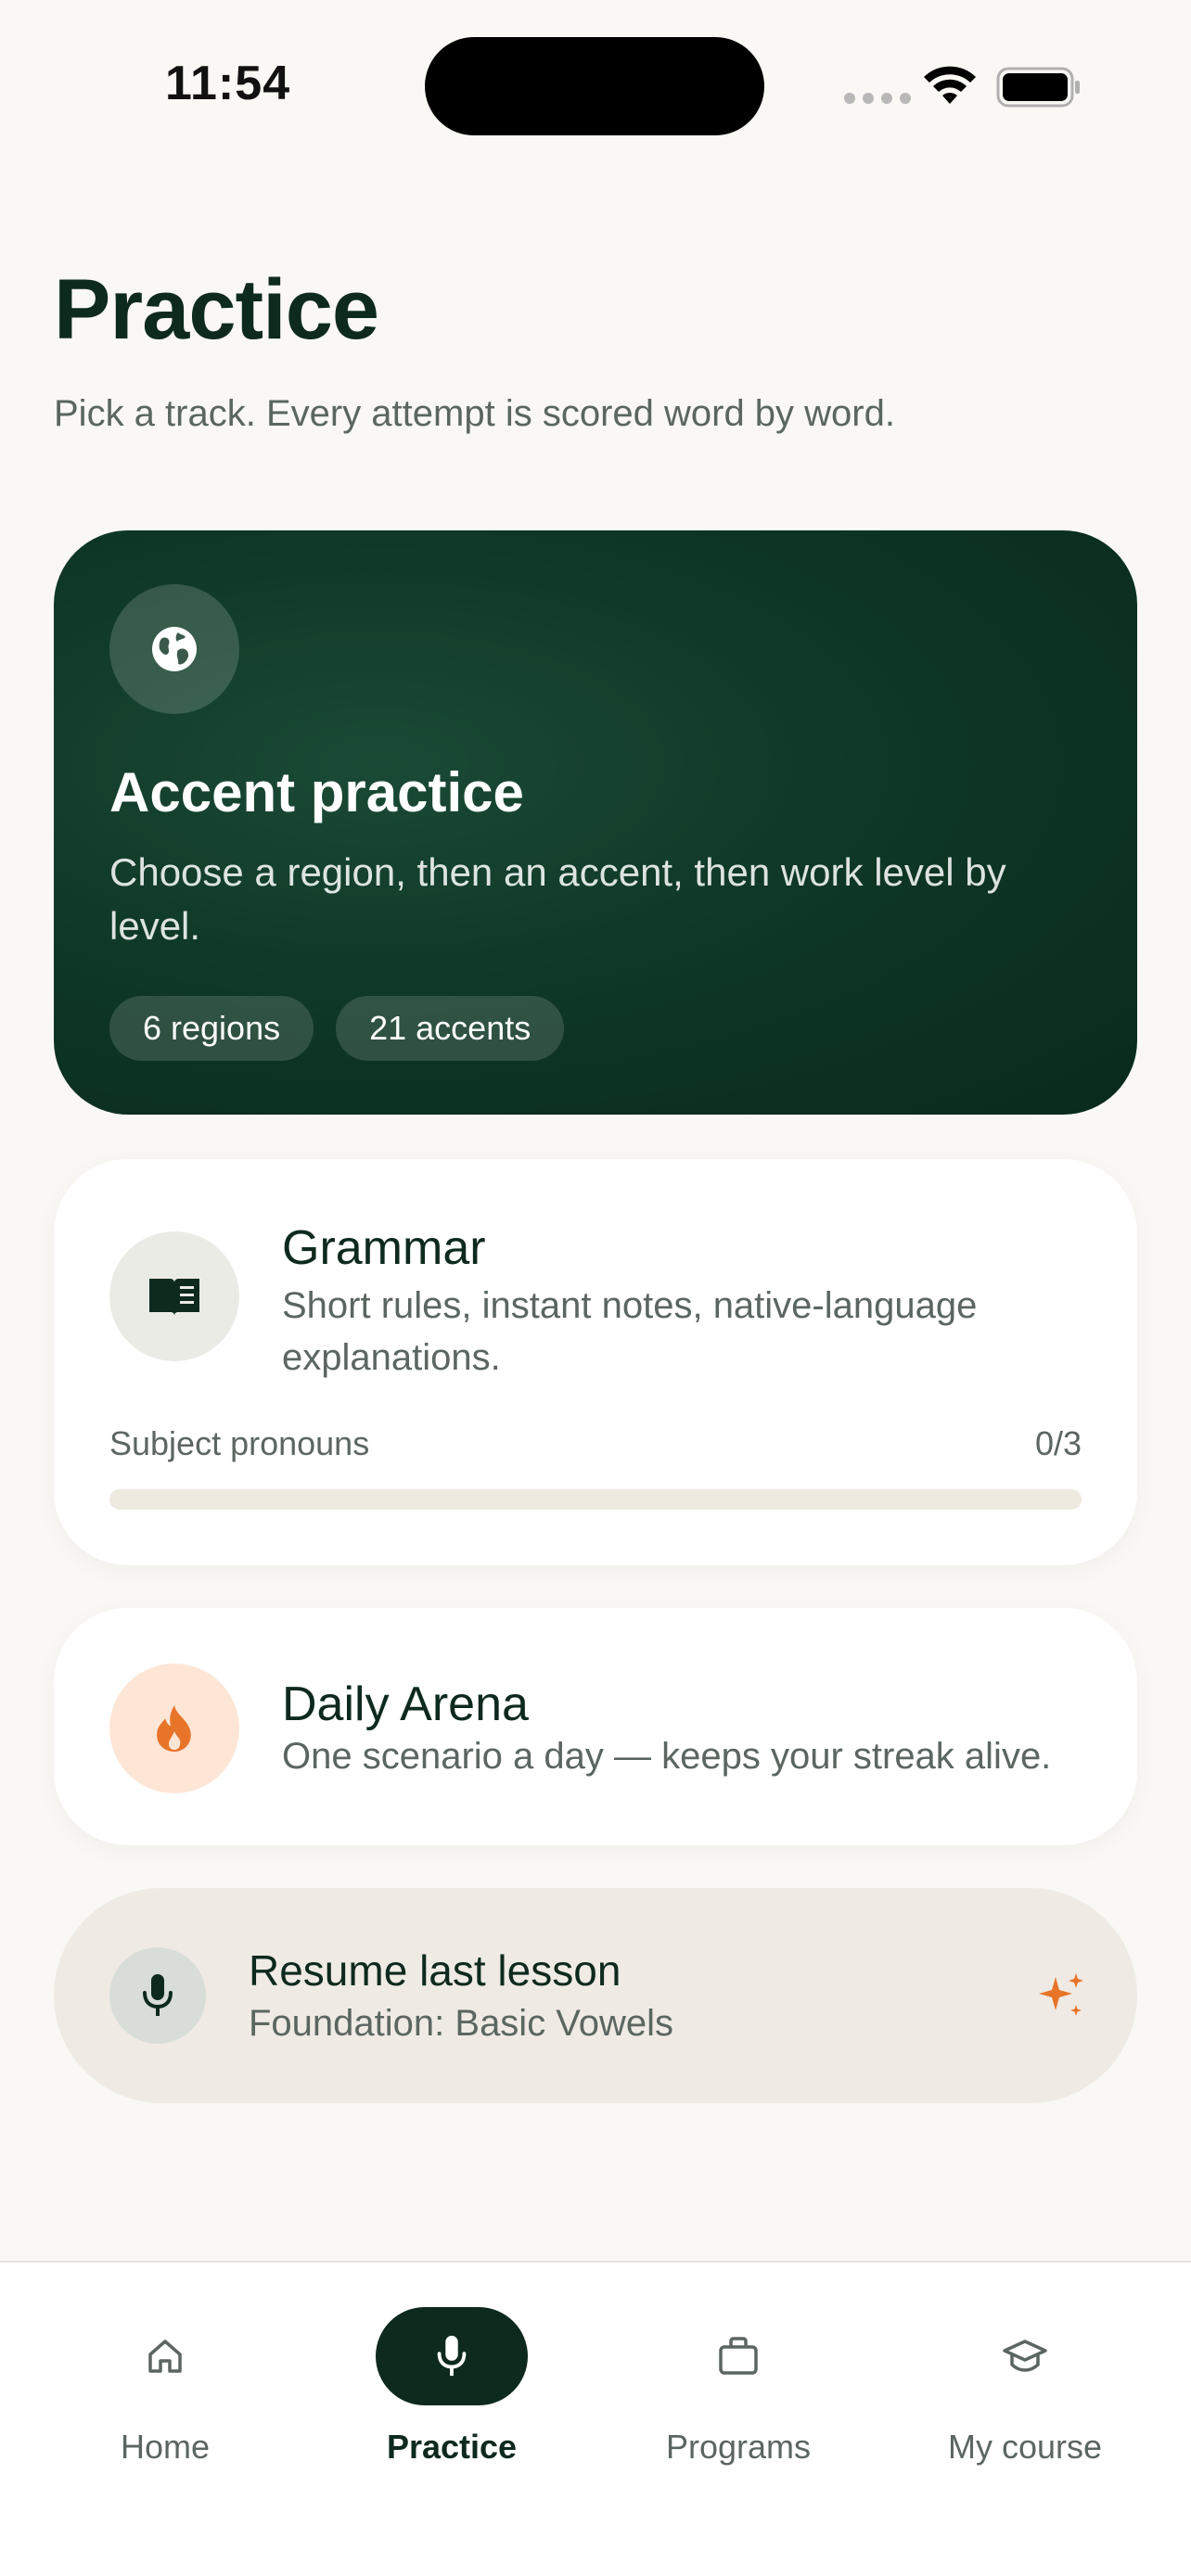 Image resolution: width=1191 pixels, height=2576 pixels. I want to click on page-title: Practice, so click(216, 309).